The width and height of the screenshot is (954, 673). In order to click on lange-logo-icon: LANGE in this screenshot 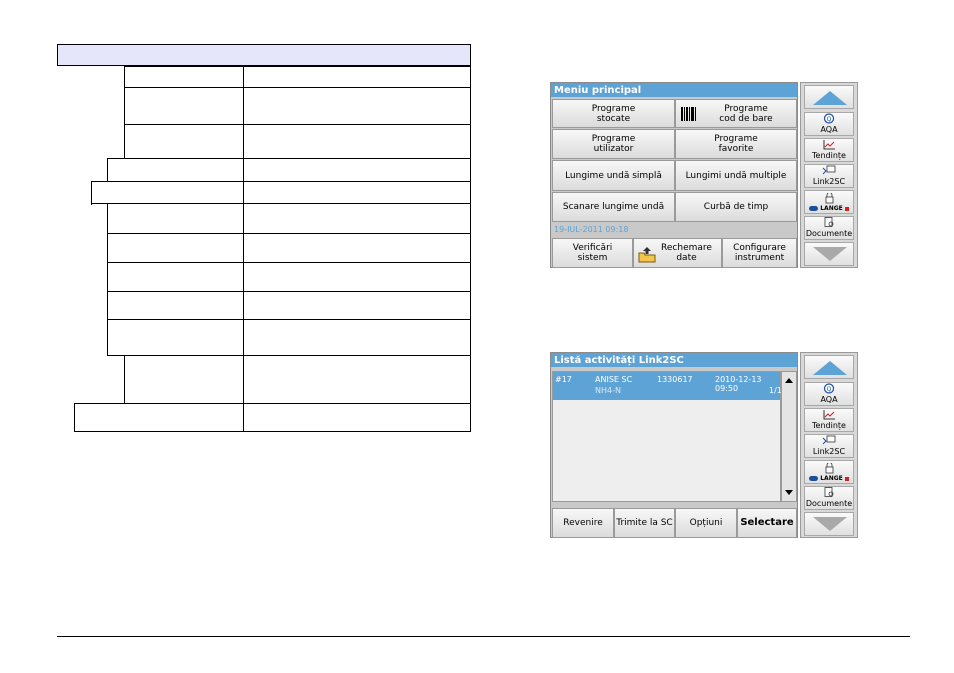, I will do `click(829, 208)`.